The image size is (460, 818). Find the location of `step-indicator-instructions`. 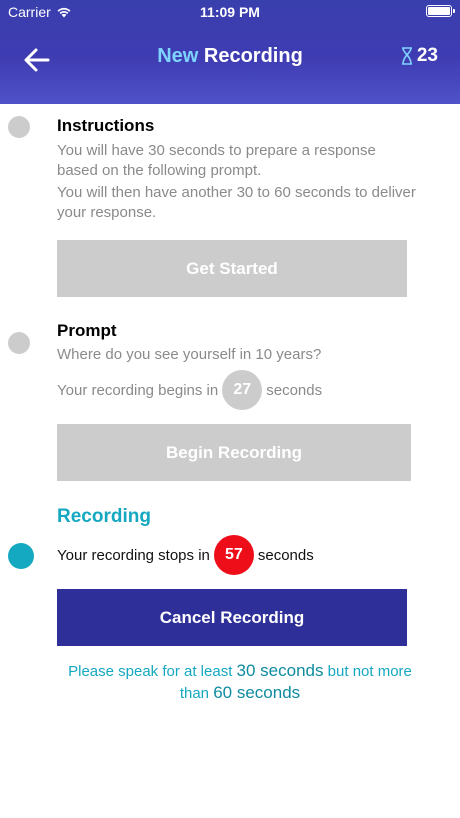

step-indicator-instructions is located at coordinates (19, 127).